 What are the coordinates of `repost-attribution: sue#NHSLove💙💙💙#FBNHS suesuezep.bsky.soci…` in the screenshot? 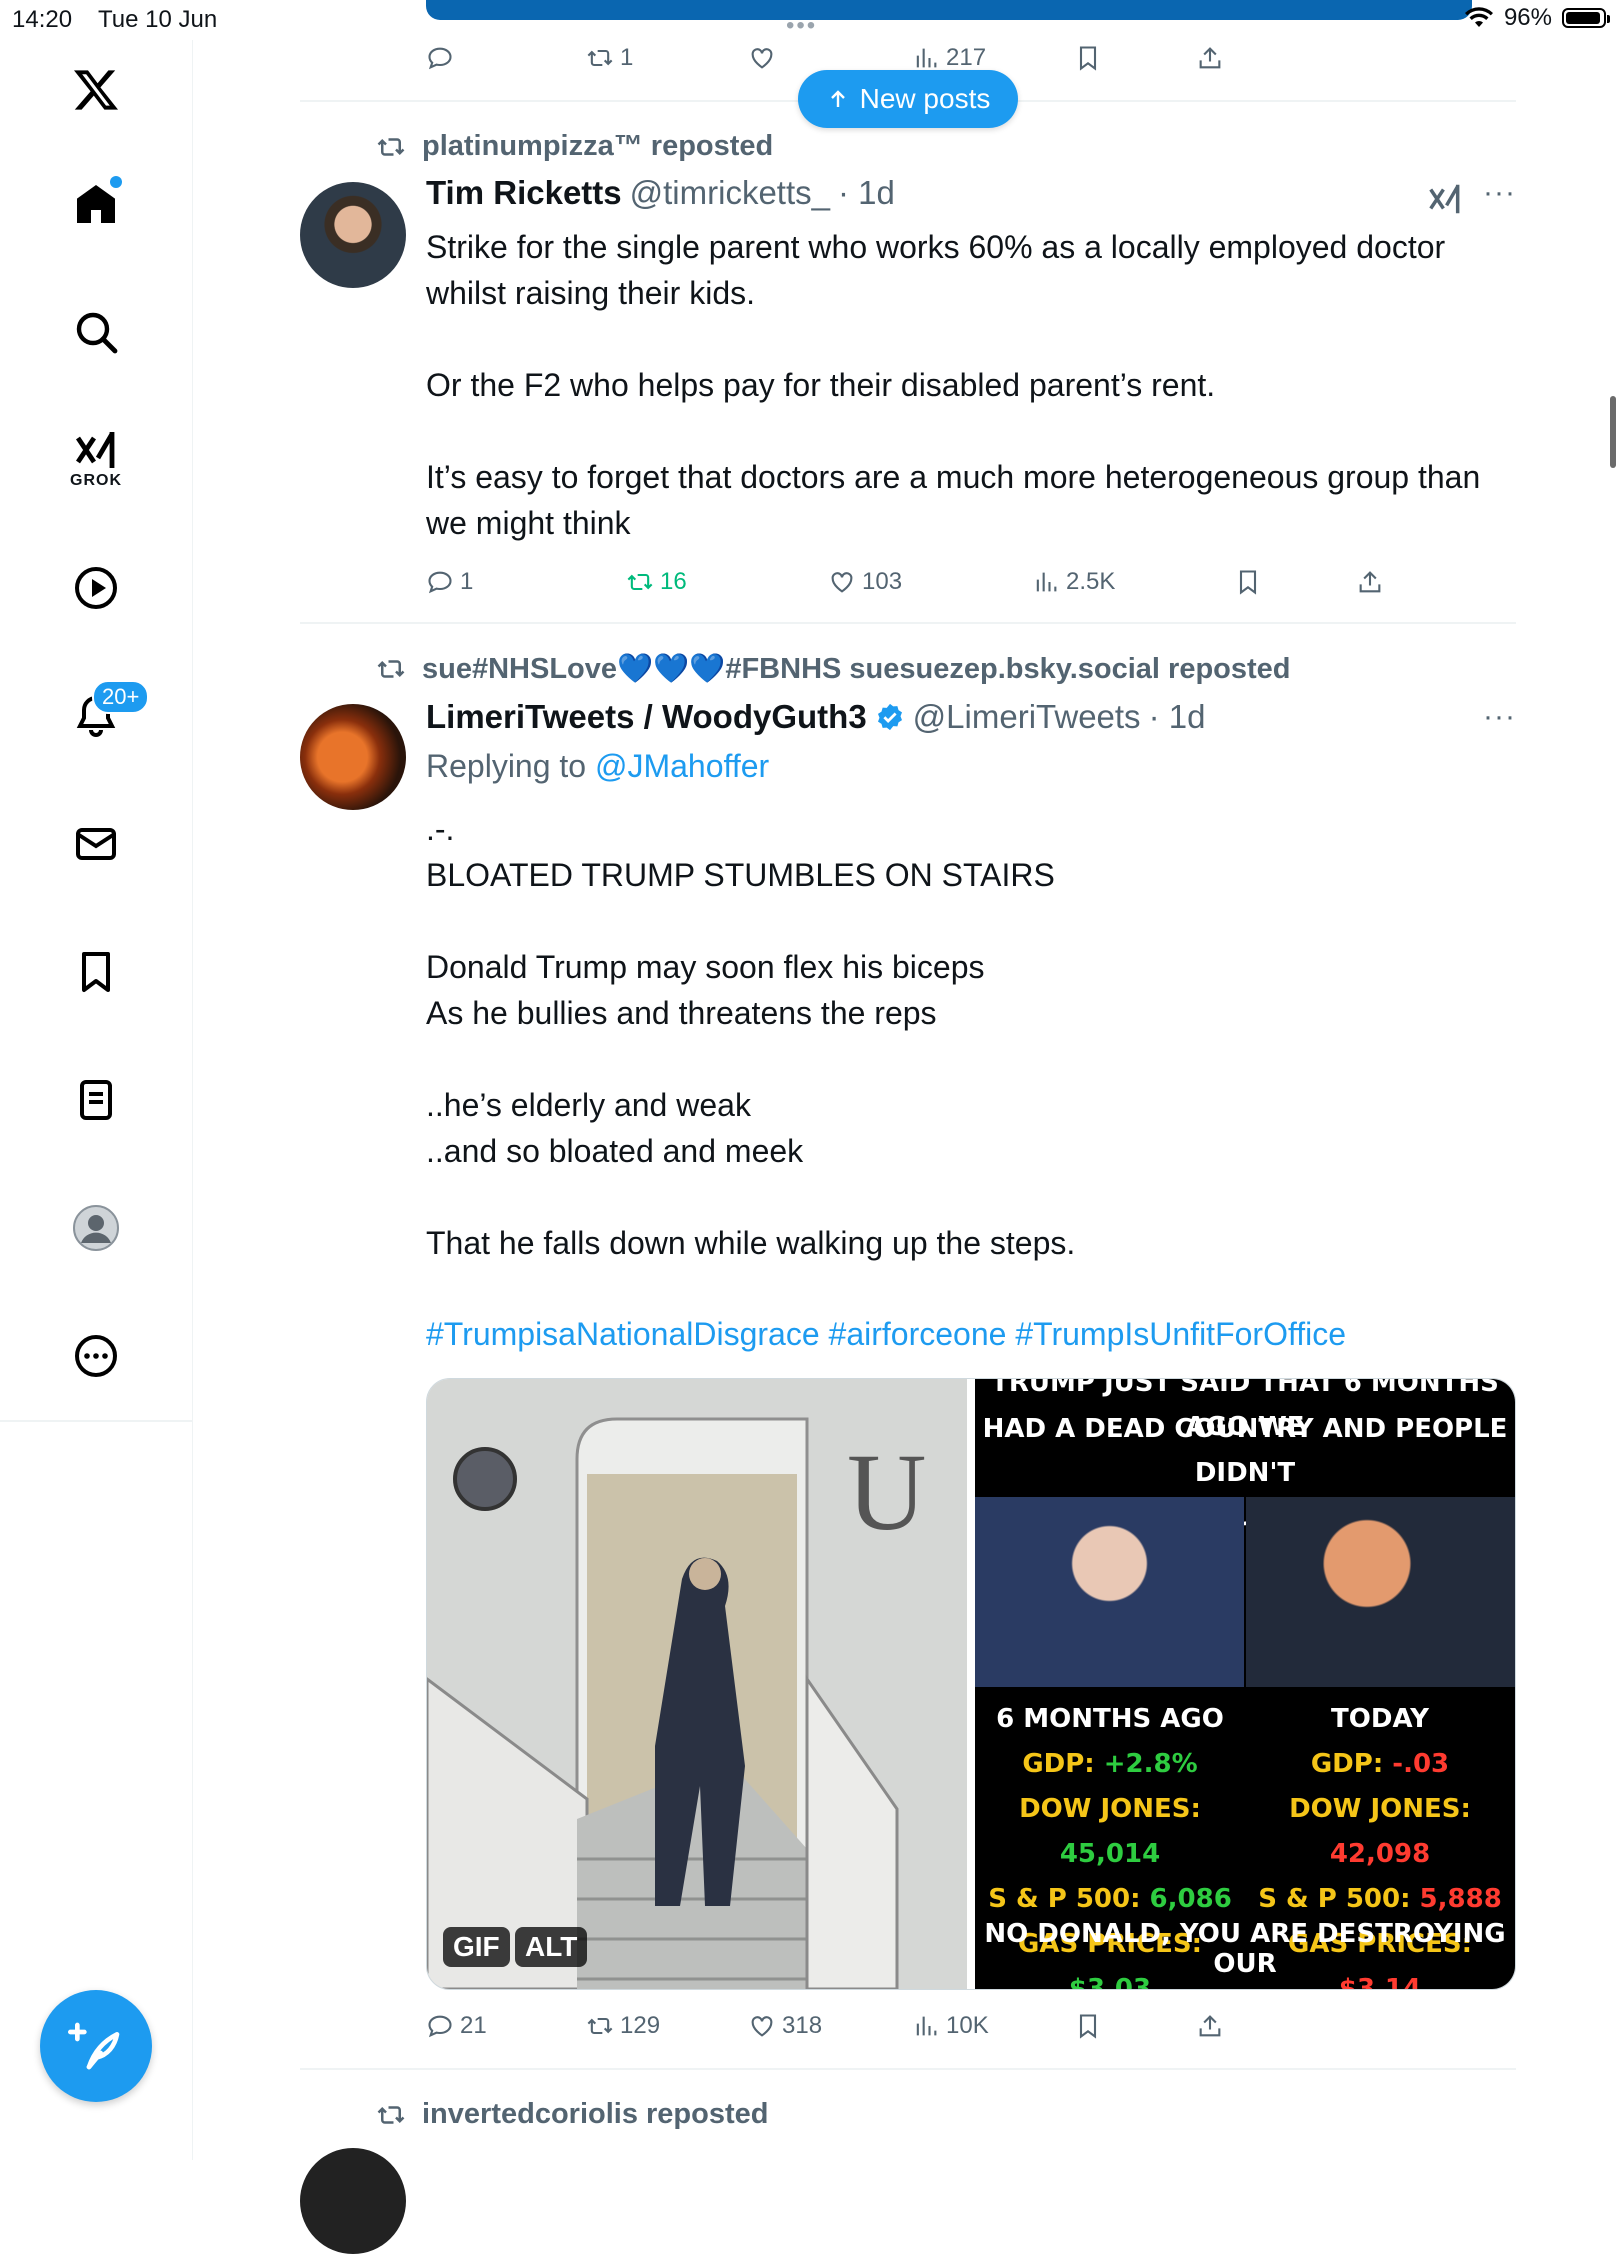 It's located at (833, 669).